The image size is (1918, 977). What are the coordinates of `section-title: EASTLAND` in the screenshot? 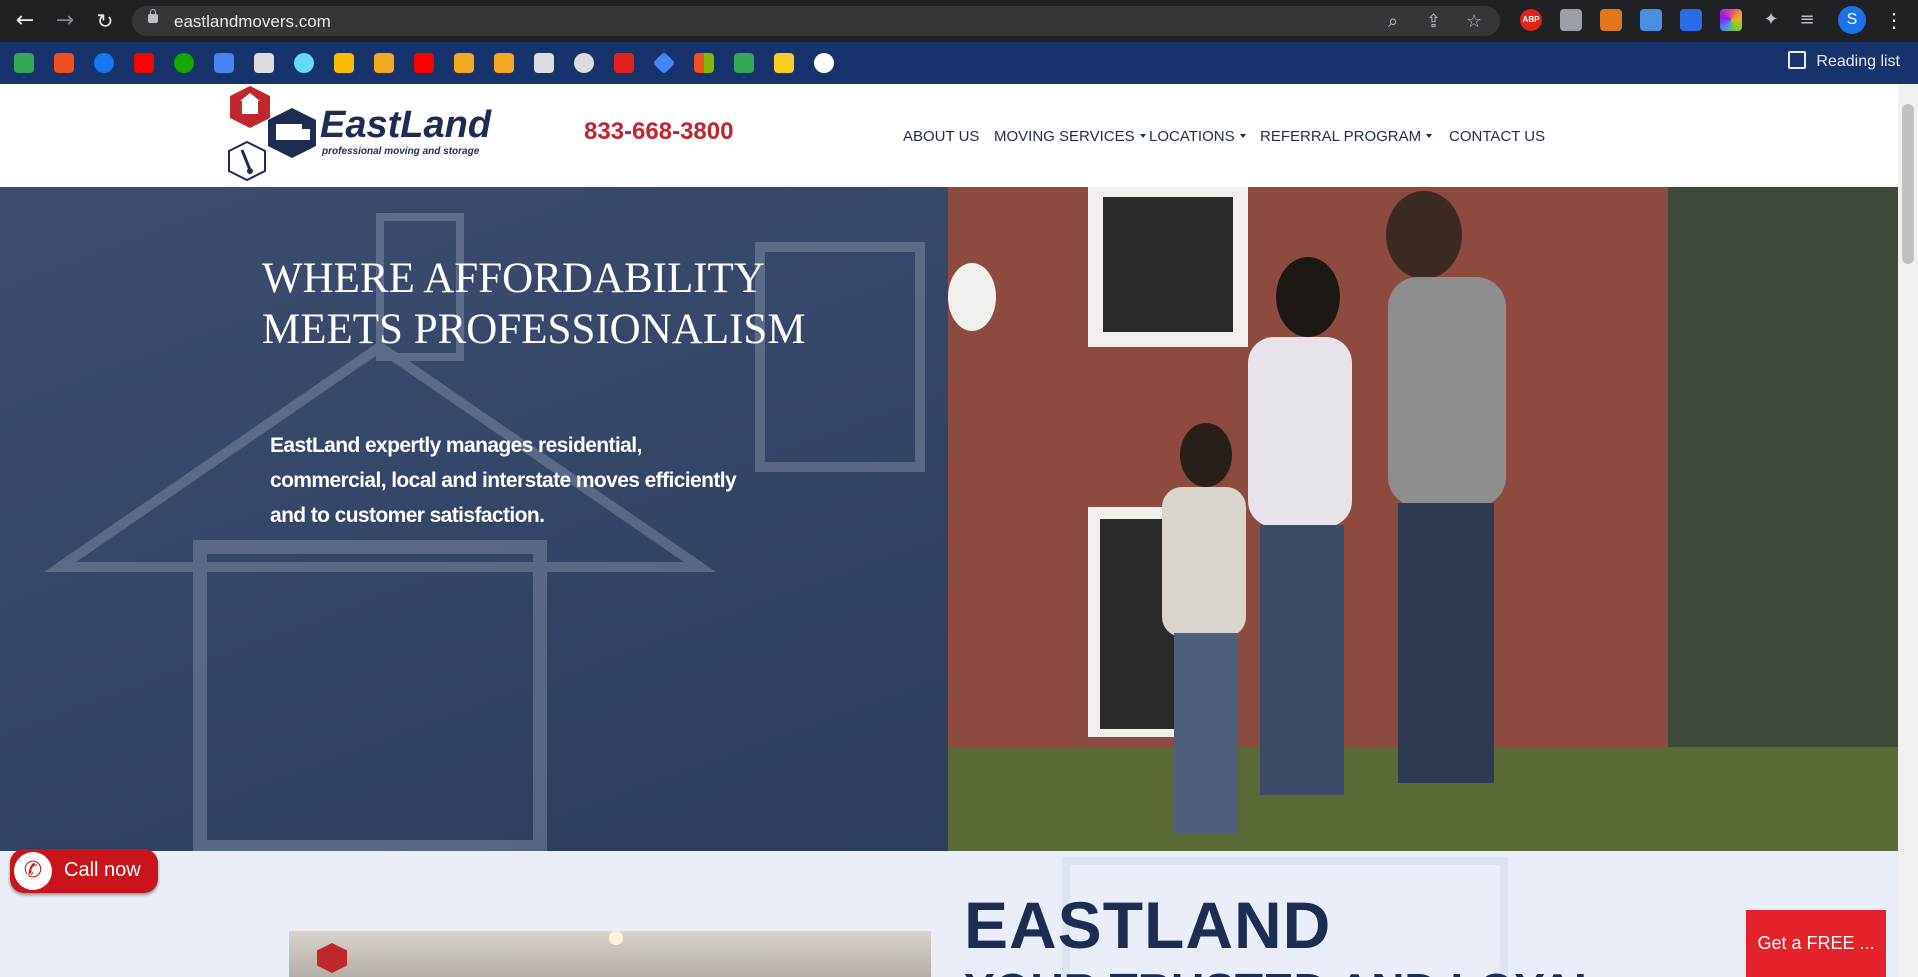 It's located at (1148, 925).